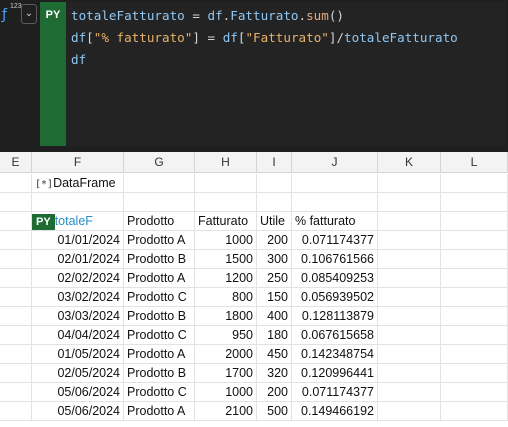  What do you see at coordinates (78, 240) in the screenshot?
I see `date-cell: 01/01/2024` at bounding box center [78, 240].